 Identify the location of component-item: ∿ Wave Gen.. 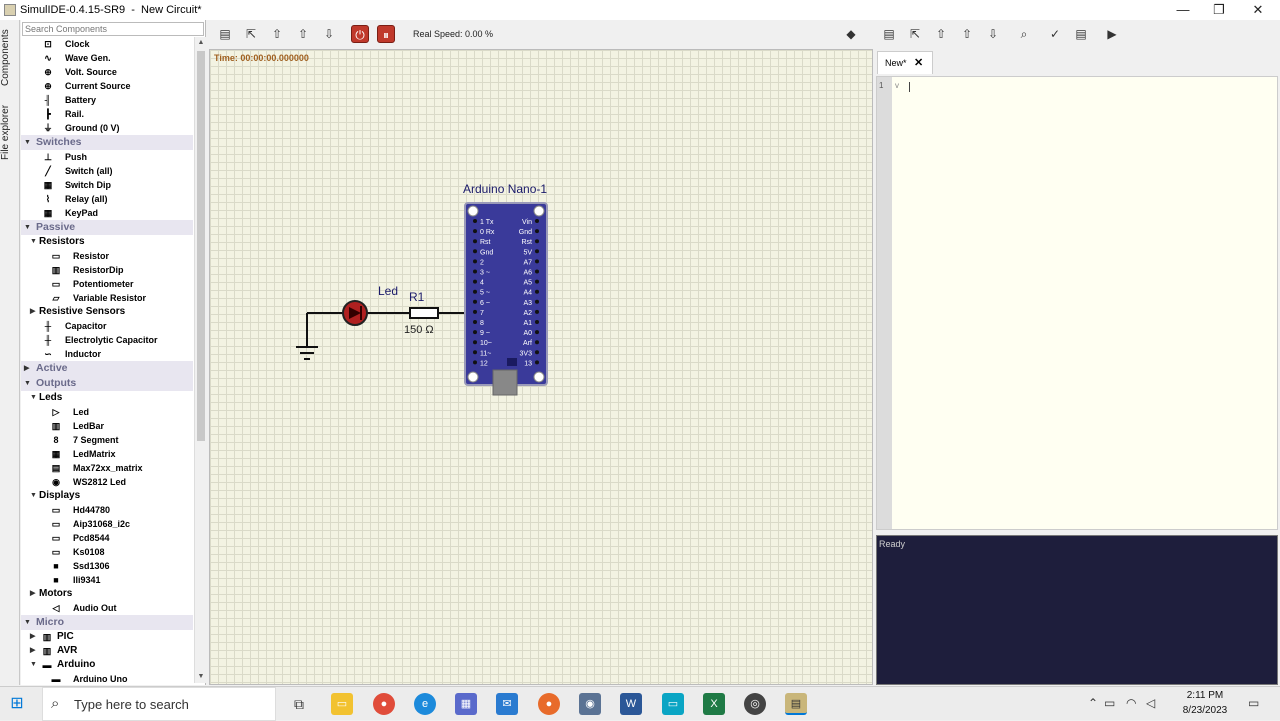
(107, 58).